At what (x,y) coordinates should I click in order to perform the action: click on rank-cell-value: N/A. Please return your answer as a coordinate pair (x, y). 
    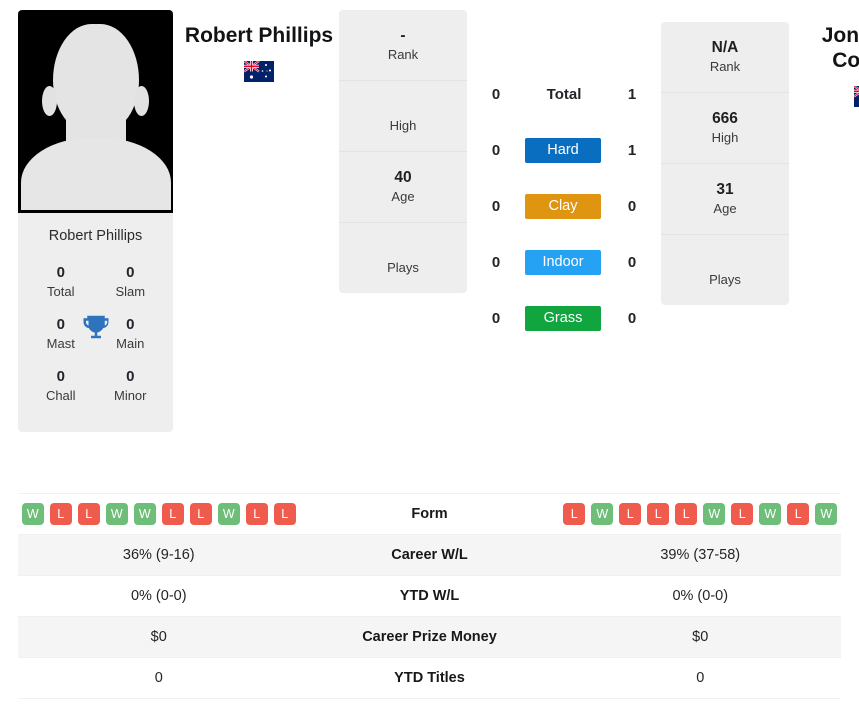
    Looking at the image, I should click on (725, 47).